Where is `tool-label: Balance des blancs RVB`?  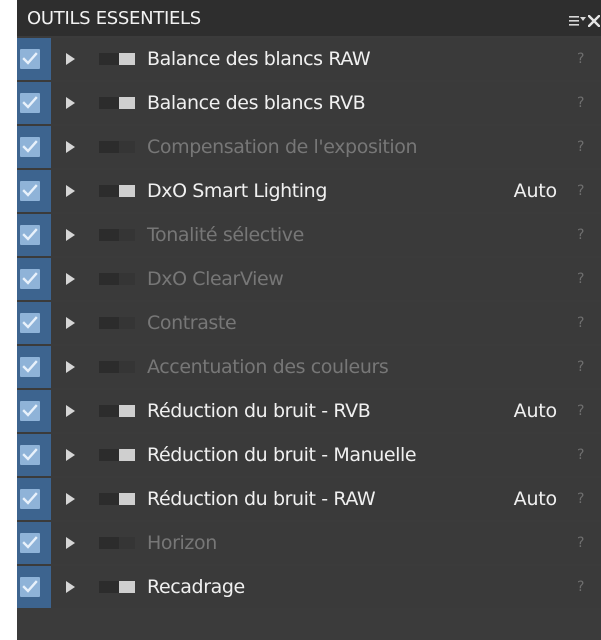 tool-label: Balance des blancs RVB is located at coordinates (256, 103).